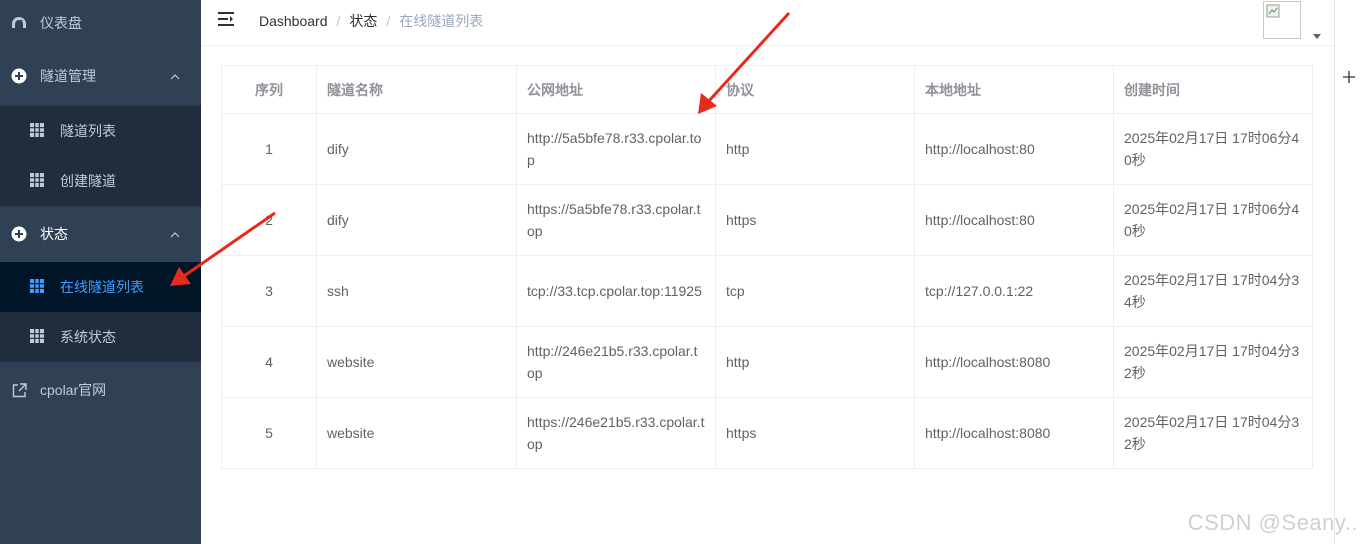  What do you see at coordinates (815, 291) in the screenshot?
I see `cell-protocol: tcp` at bounding box center [815, 291].